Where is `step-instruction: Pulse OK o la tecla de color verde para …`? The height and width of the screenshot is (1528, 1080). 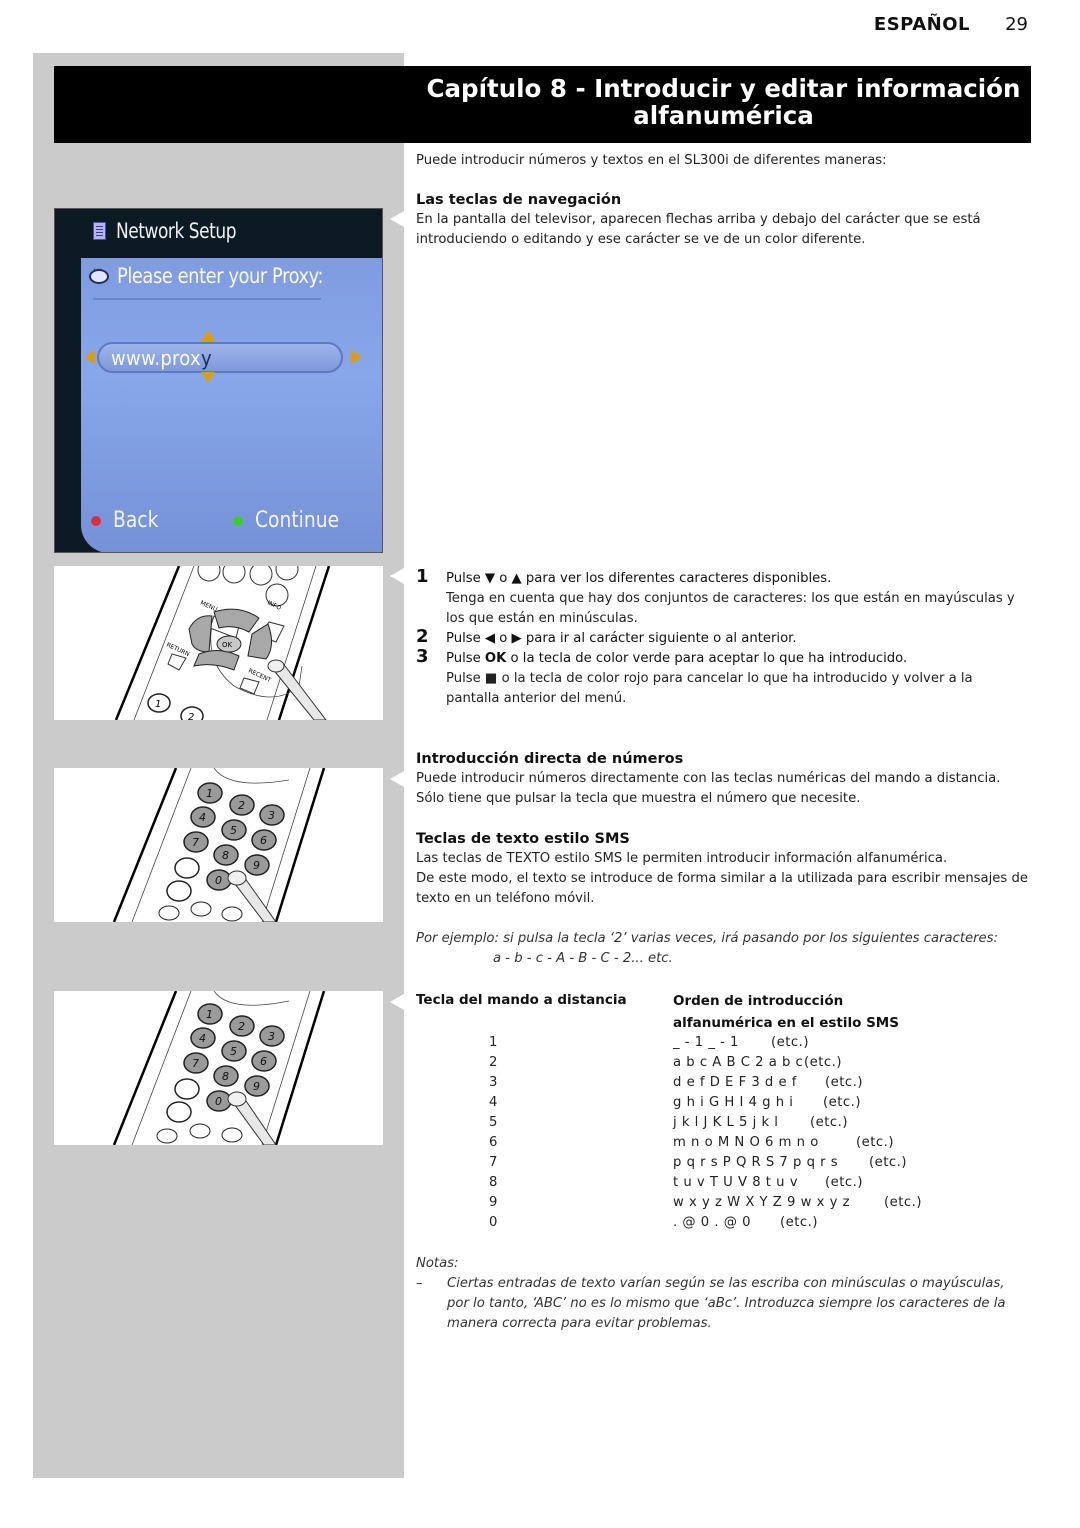
step-instruction: Pulse OK o la tecla de color verde para … is located at coordinates (737, 659).